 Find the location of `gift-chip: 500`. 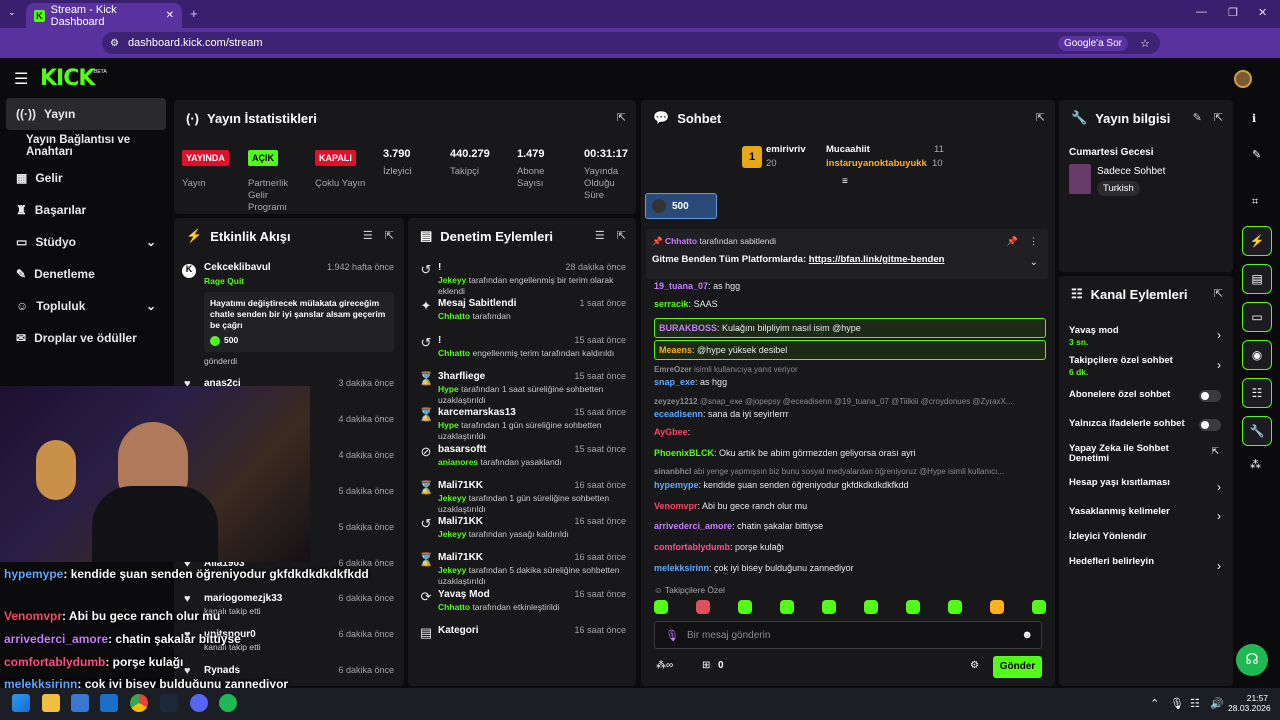

gift-chip: 500 is located at coordinates (681, 206).